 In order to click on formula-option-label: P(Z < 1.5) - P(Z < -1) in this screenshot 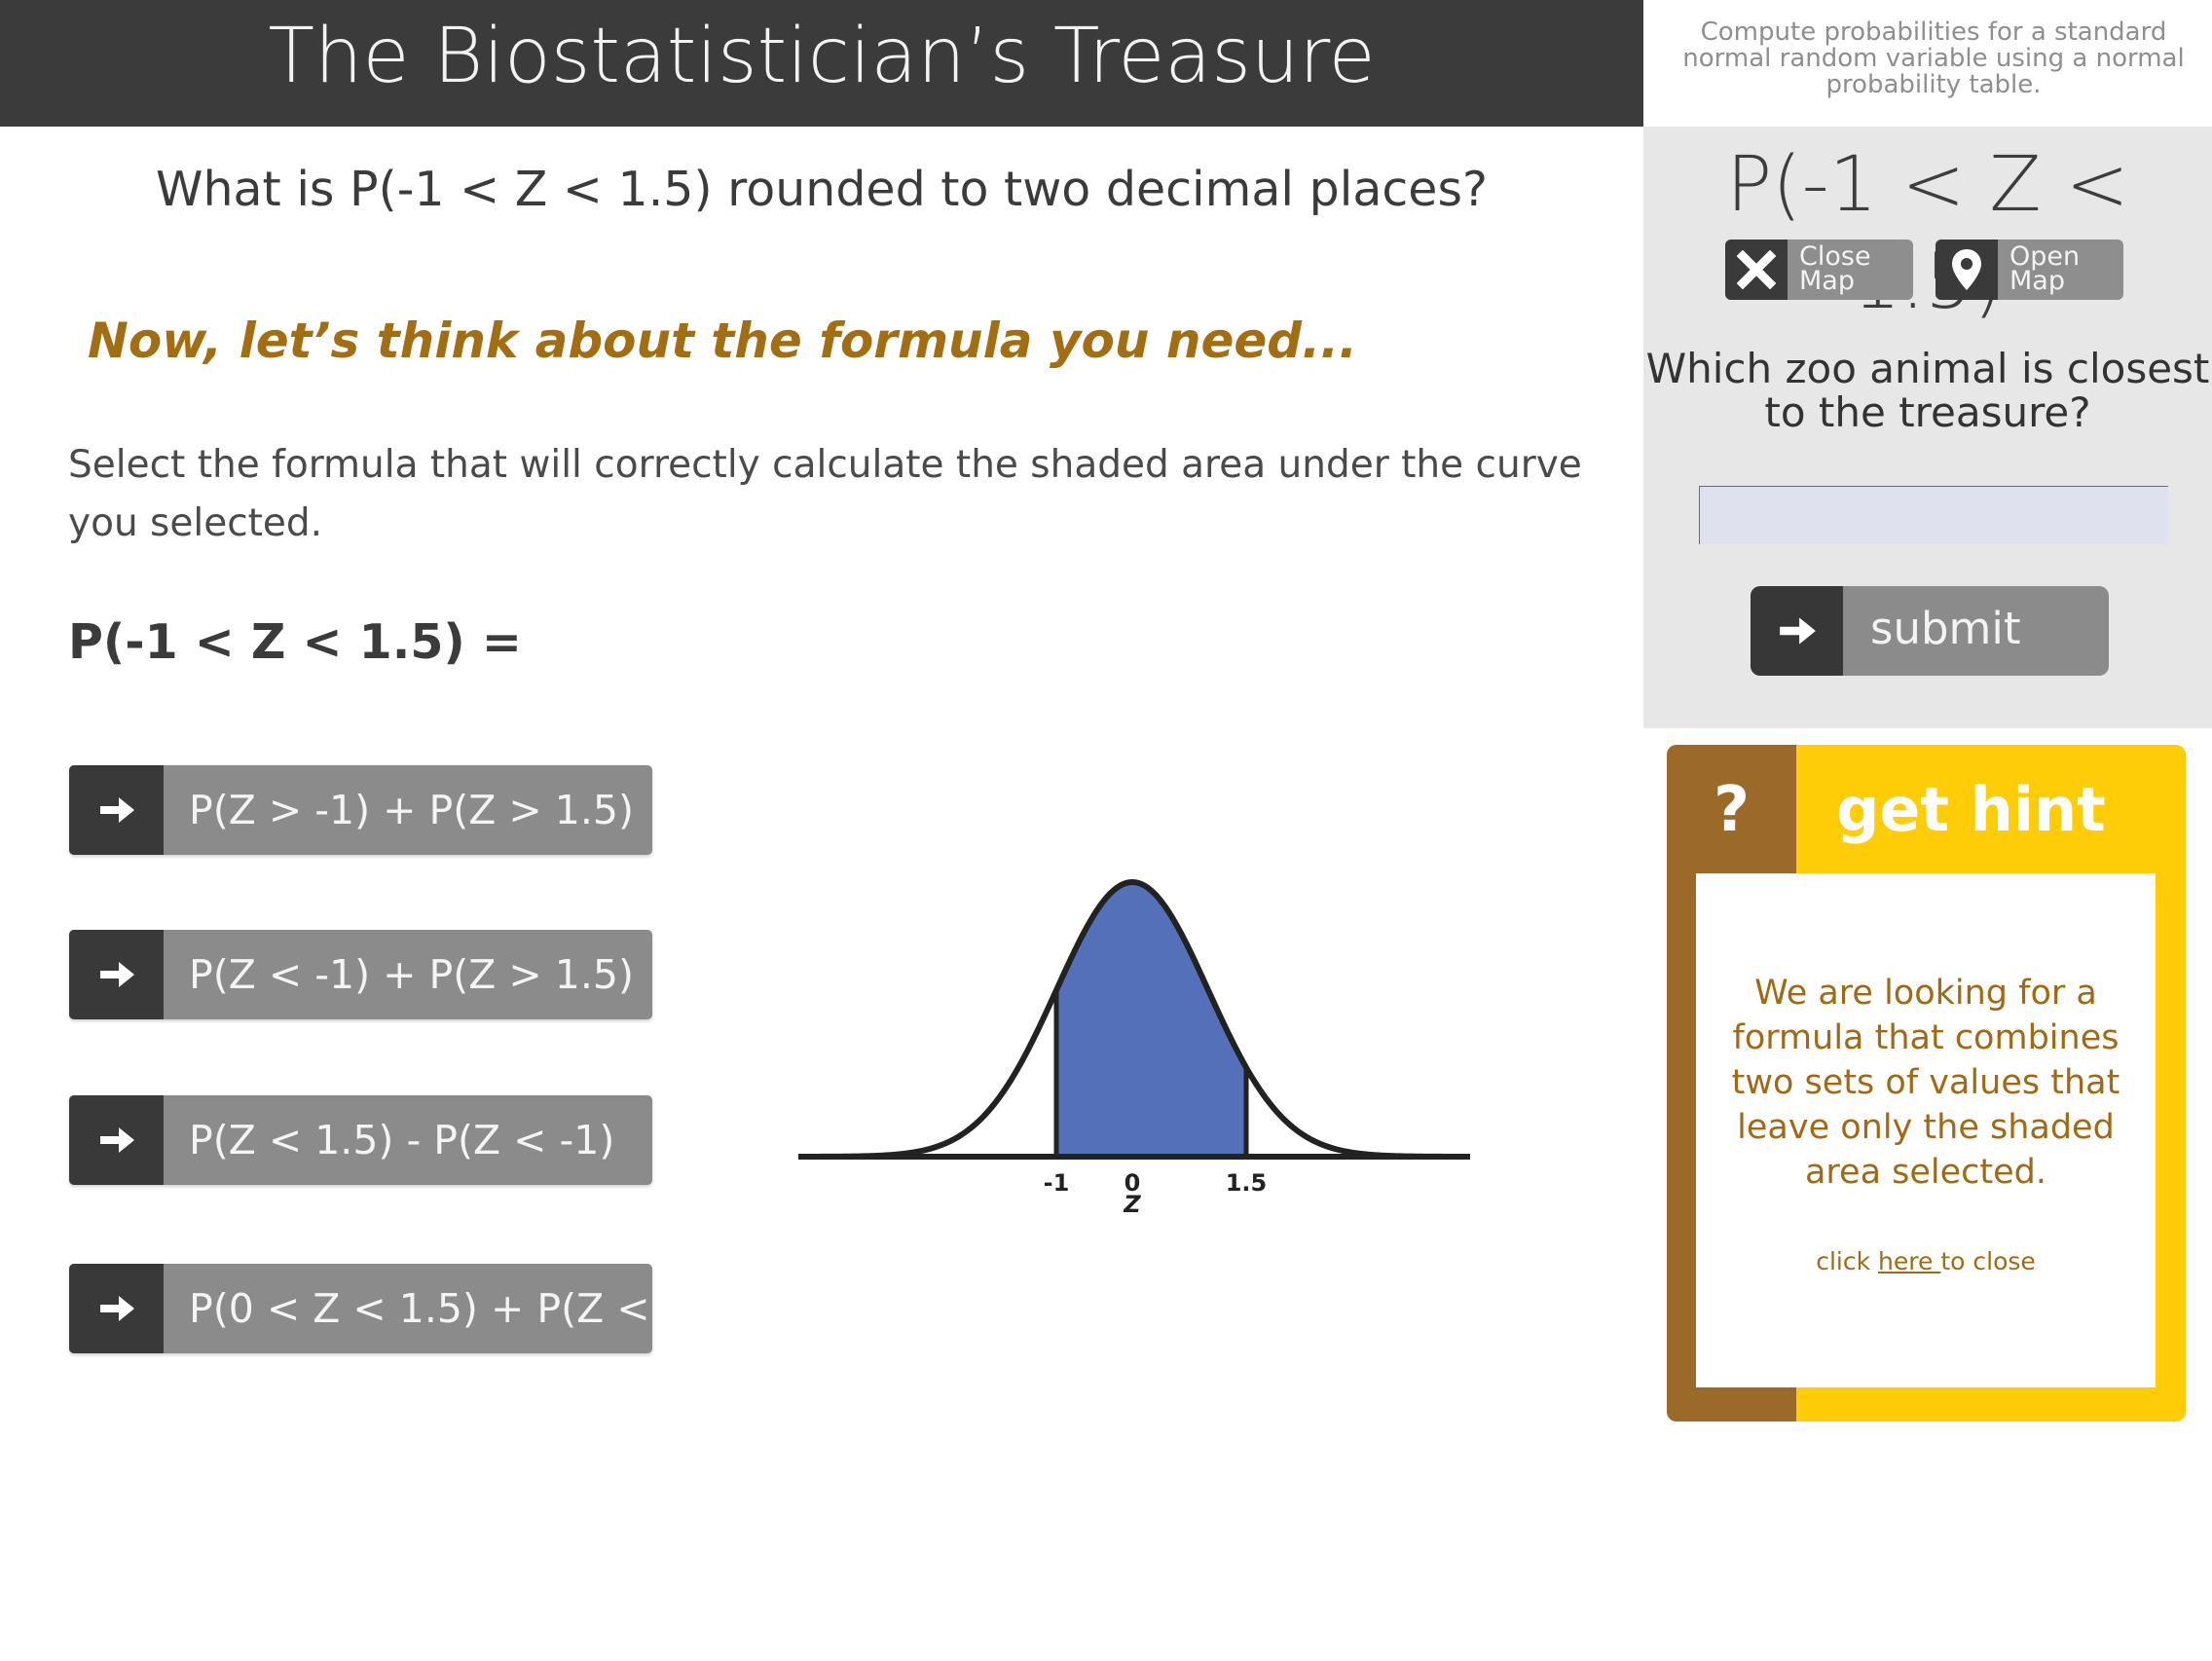, I will do `click(402, 1140)`.